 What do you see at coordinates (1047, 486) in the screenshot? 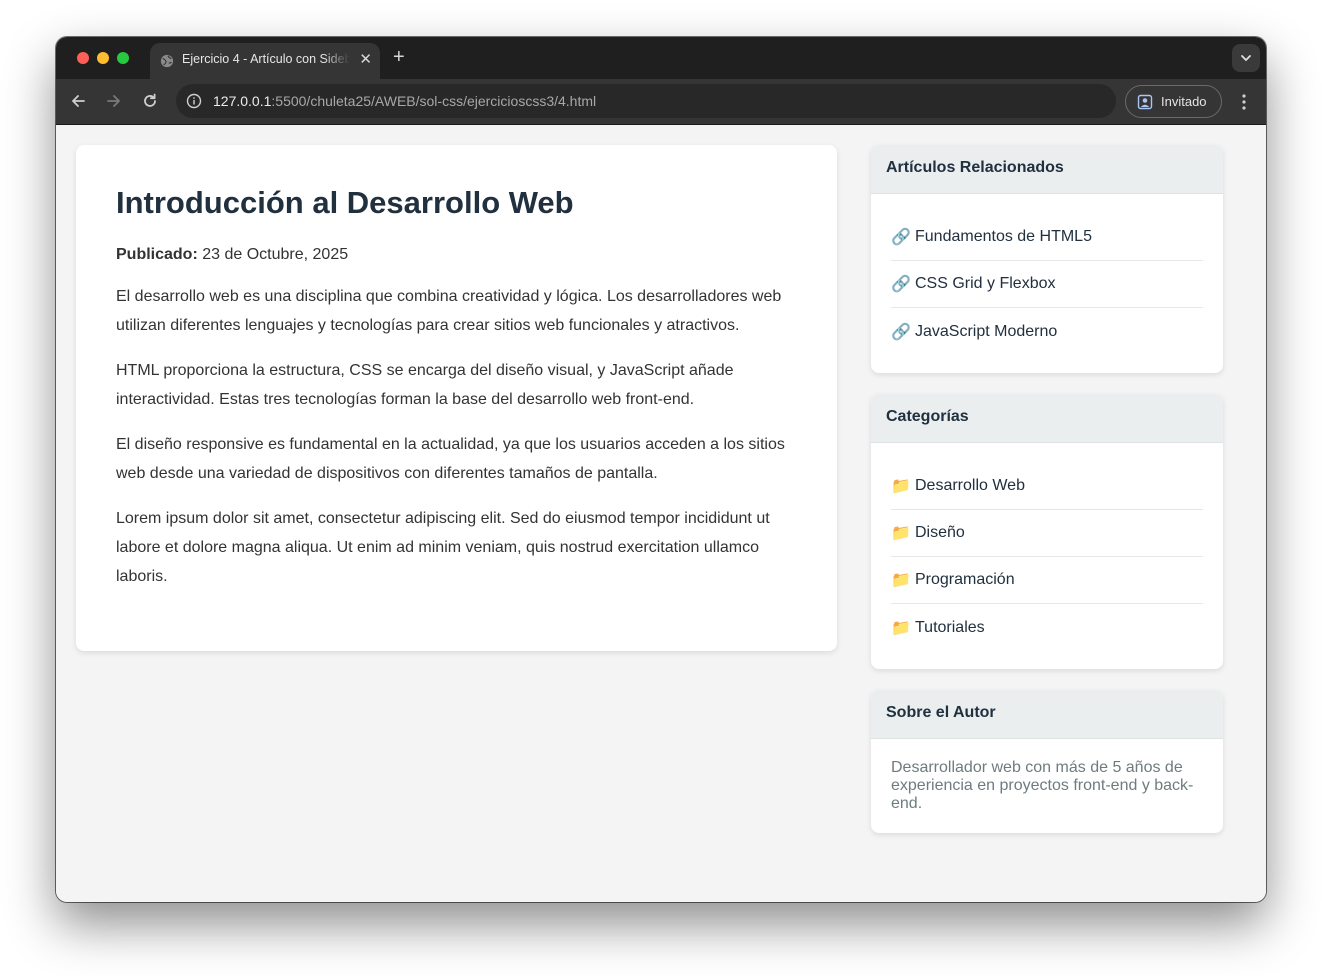
I see `category-link: 📁 Desarrollo Web` at bounding box center [1047, 486].